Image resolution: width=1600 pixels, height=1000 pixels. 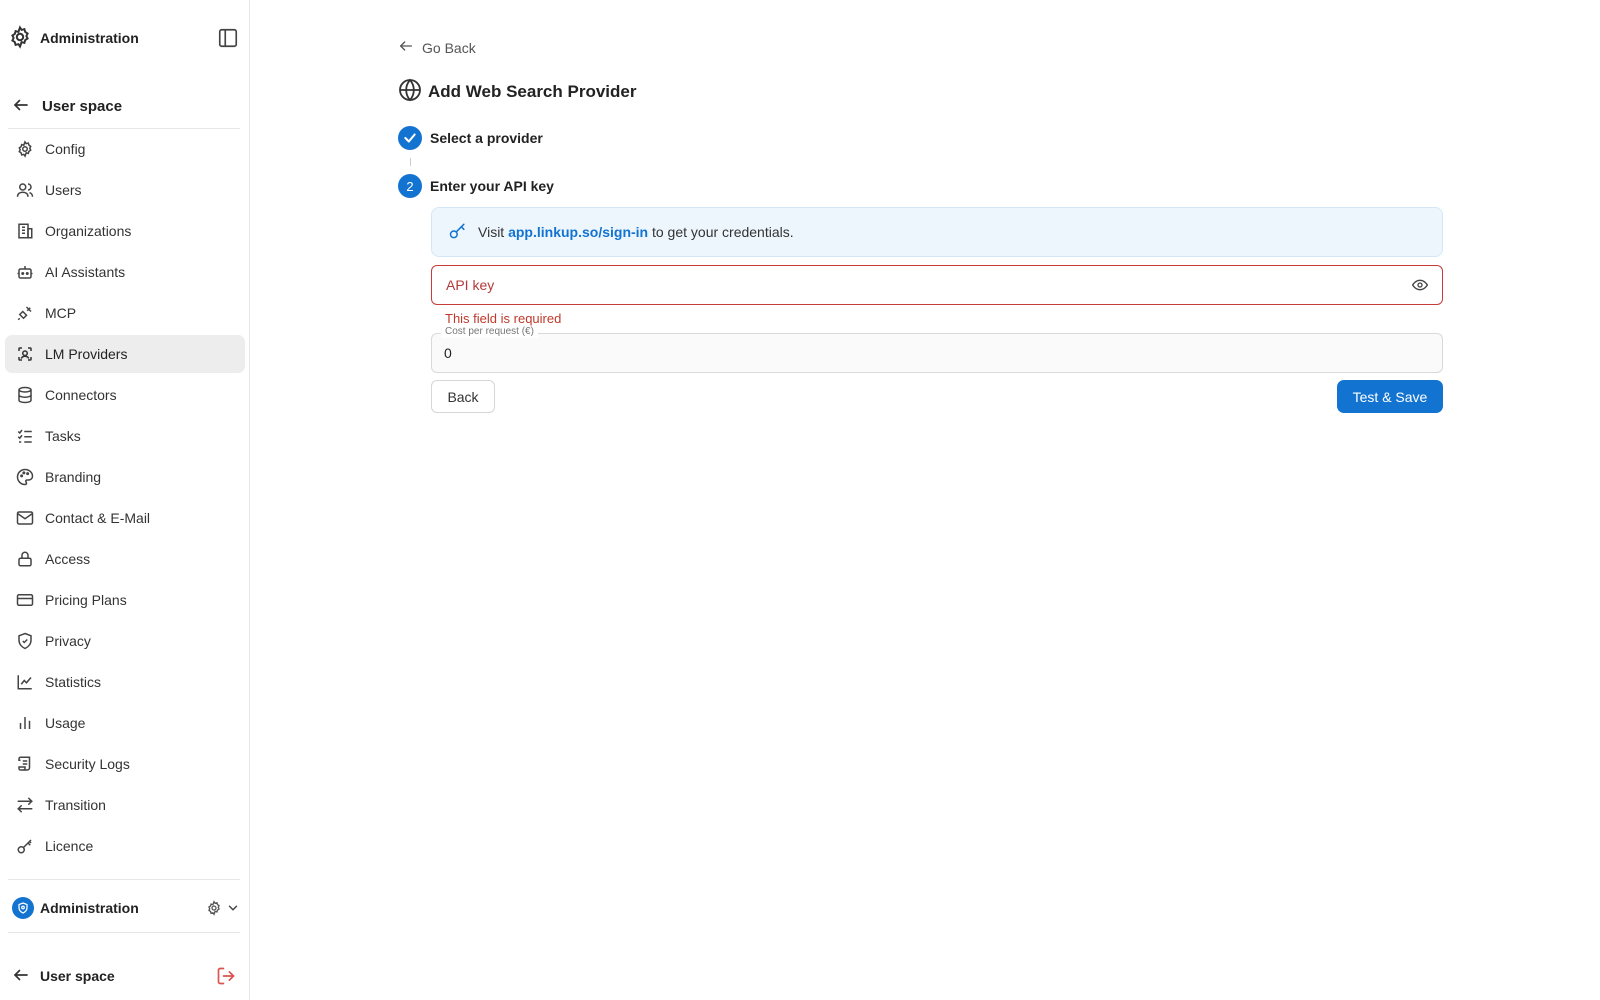 I want to click on sidebar-header: Administration, so click(x=124, y=38).